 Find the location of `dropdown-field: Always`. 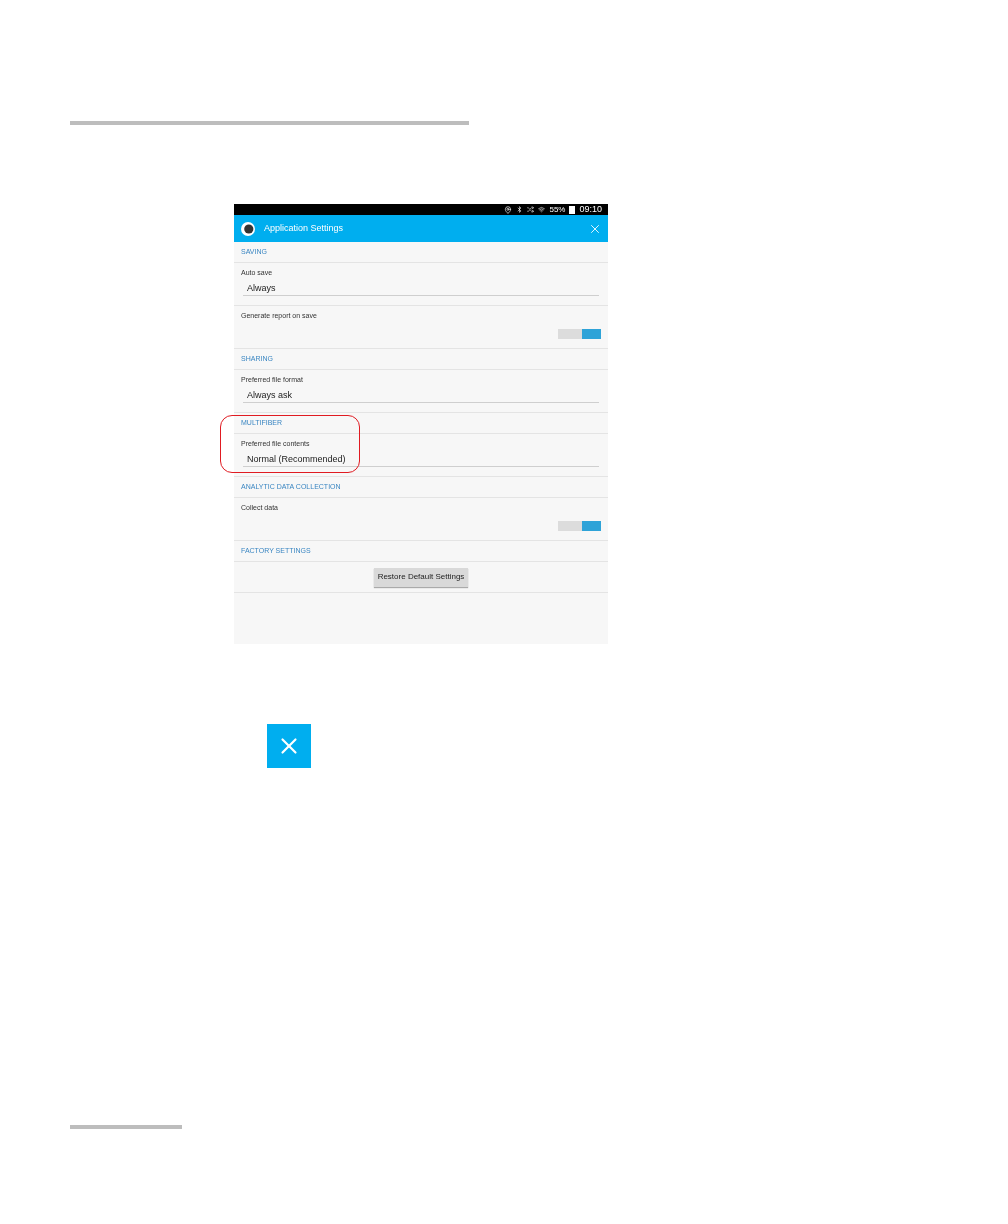

dropdown-field: Always is located at coordinates (421, 290).